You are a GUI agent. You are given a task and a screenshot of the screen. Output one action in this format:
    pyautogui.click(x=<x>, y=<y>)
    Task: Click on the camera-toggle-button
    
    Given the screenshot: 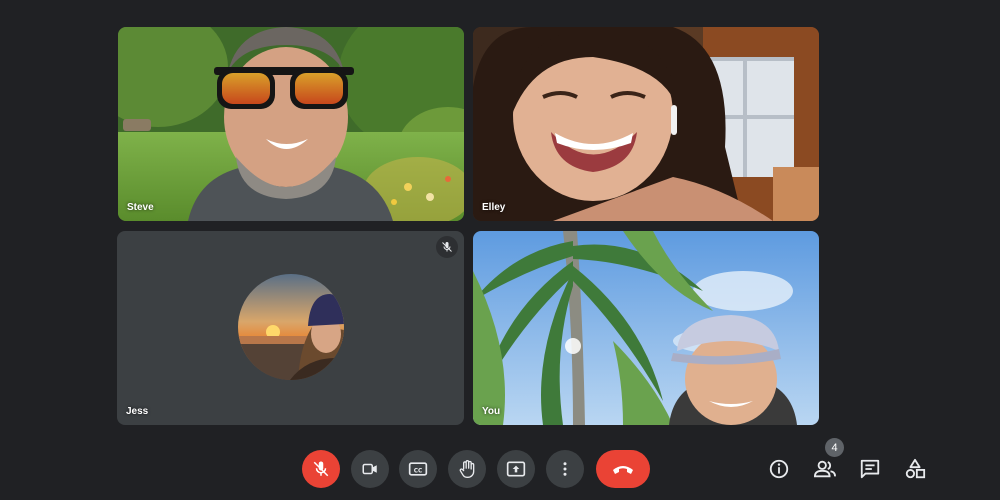 What is the action you would take?
    pyautogui.click(x=370, y=469)
    